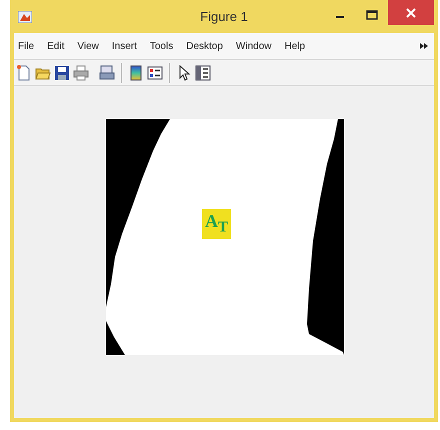  I want to click on new-file-icon, so click(24, 72).